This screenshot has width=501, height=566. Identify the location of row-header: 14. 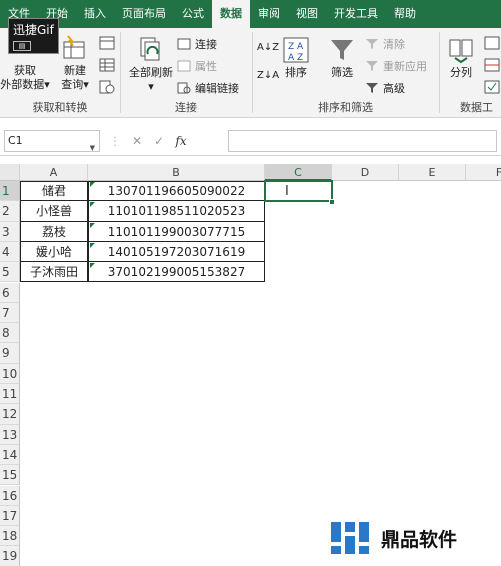
(10, 455).